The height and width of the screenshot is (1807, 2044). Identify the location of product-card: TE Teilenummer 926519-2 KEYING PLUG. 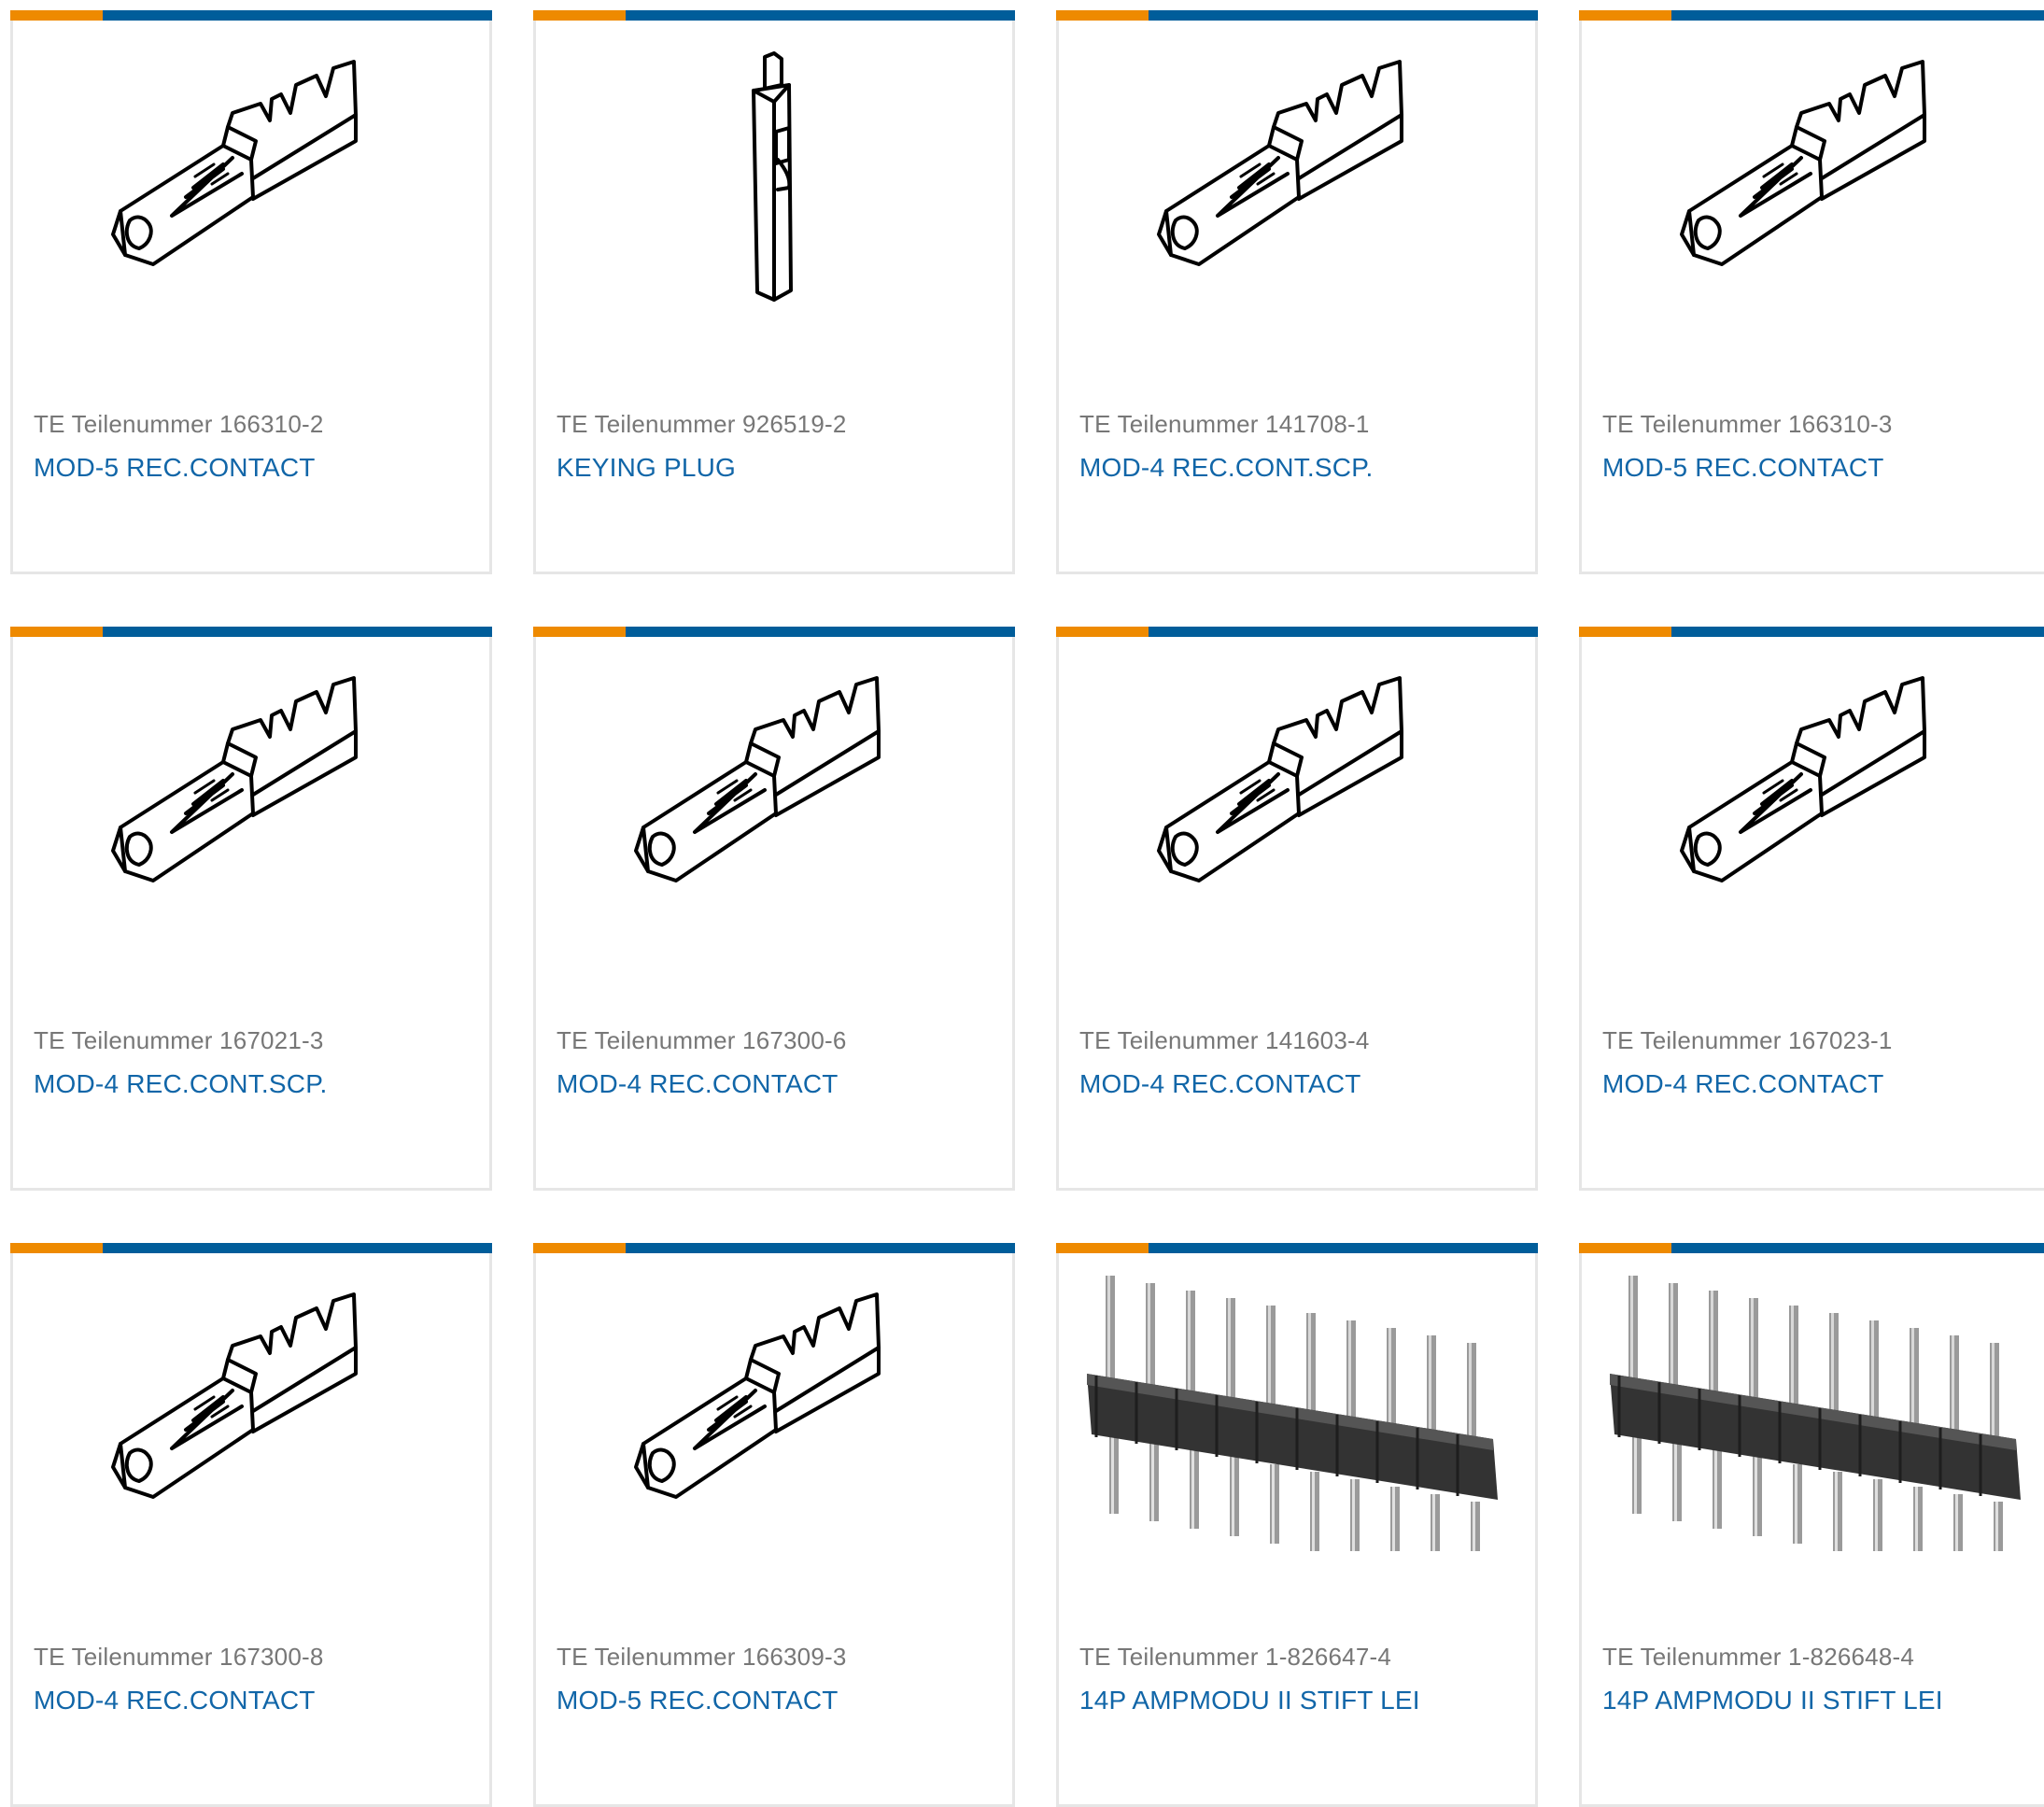
(774, 292).